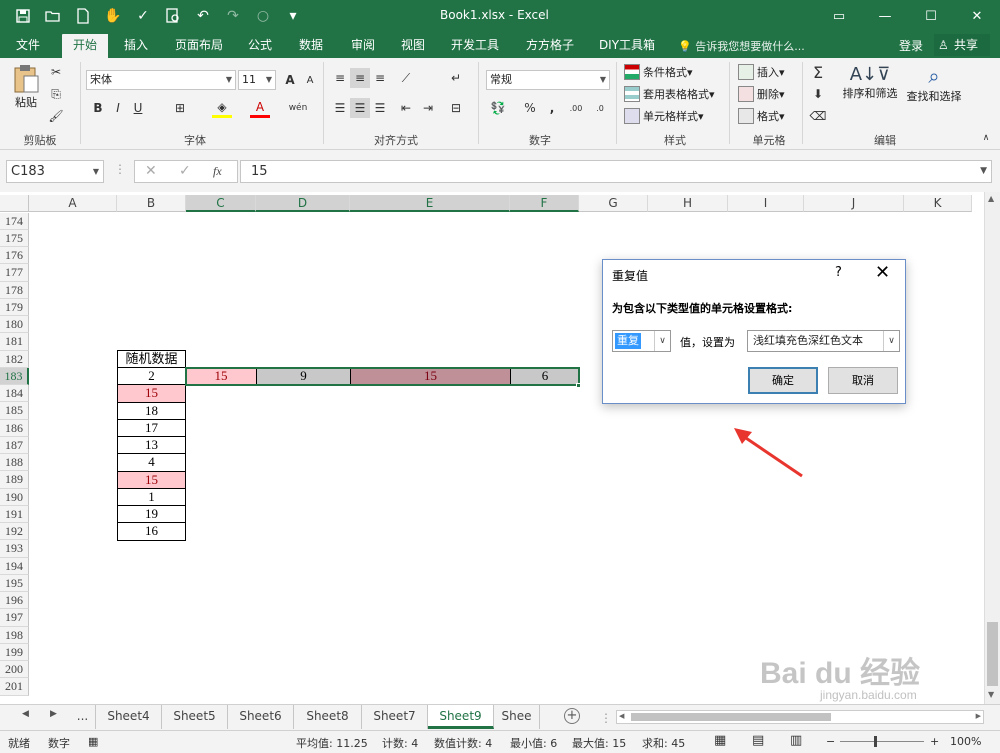 The width and height of the screenshot is (1000, 753). Describe the element at coordinates (14, 411) in the screenshot. I see `row-header-185: 185` at that location.